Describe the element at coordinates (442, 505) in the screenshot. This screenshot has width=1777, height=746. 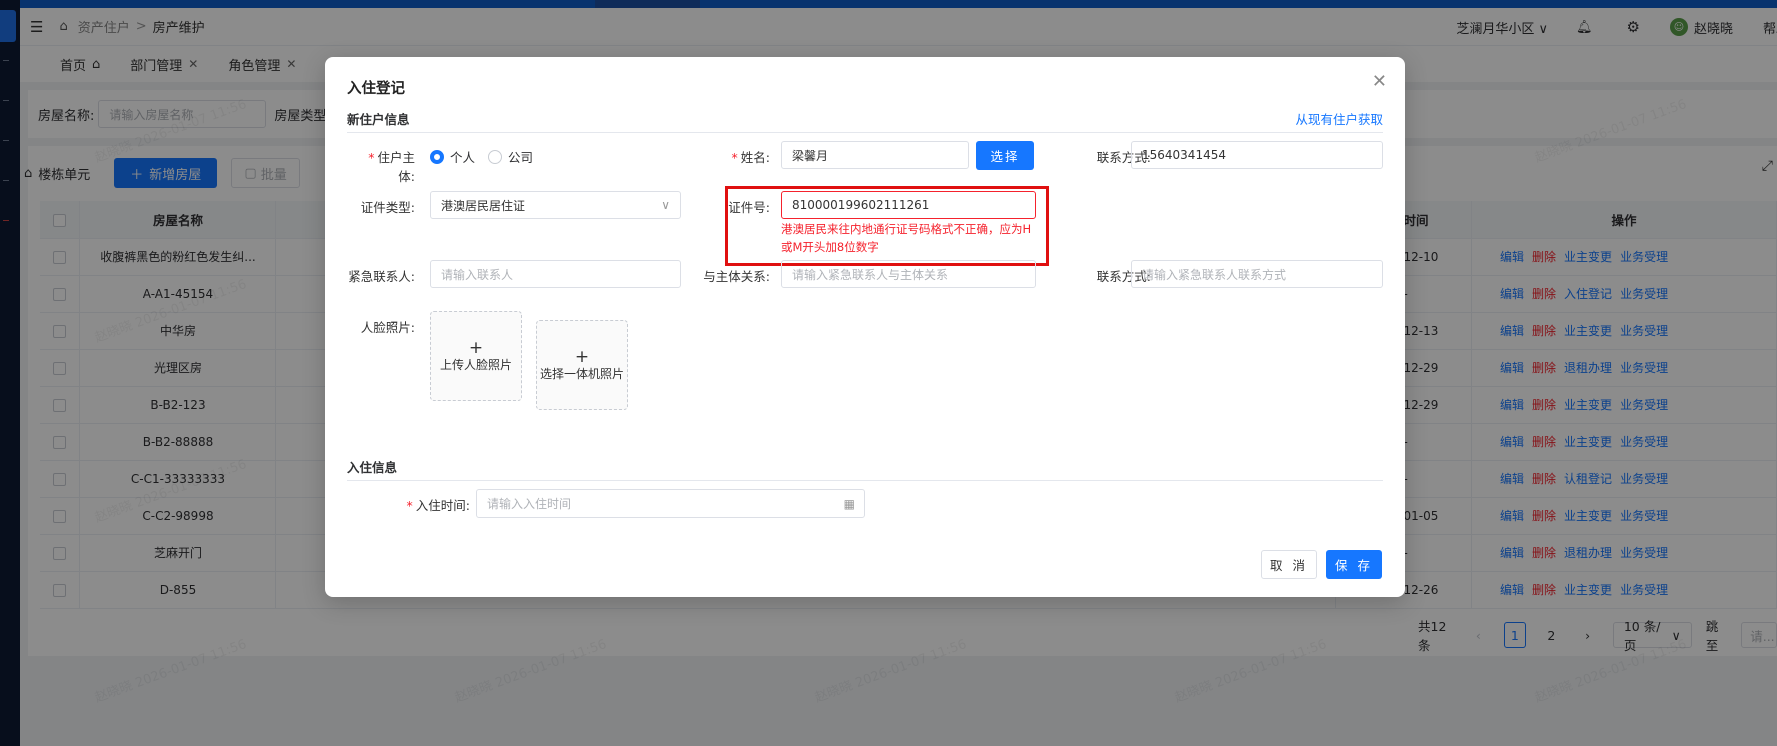
I see `checkin-time-label-text: 入住时间:` at that location.